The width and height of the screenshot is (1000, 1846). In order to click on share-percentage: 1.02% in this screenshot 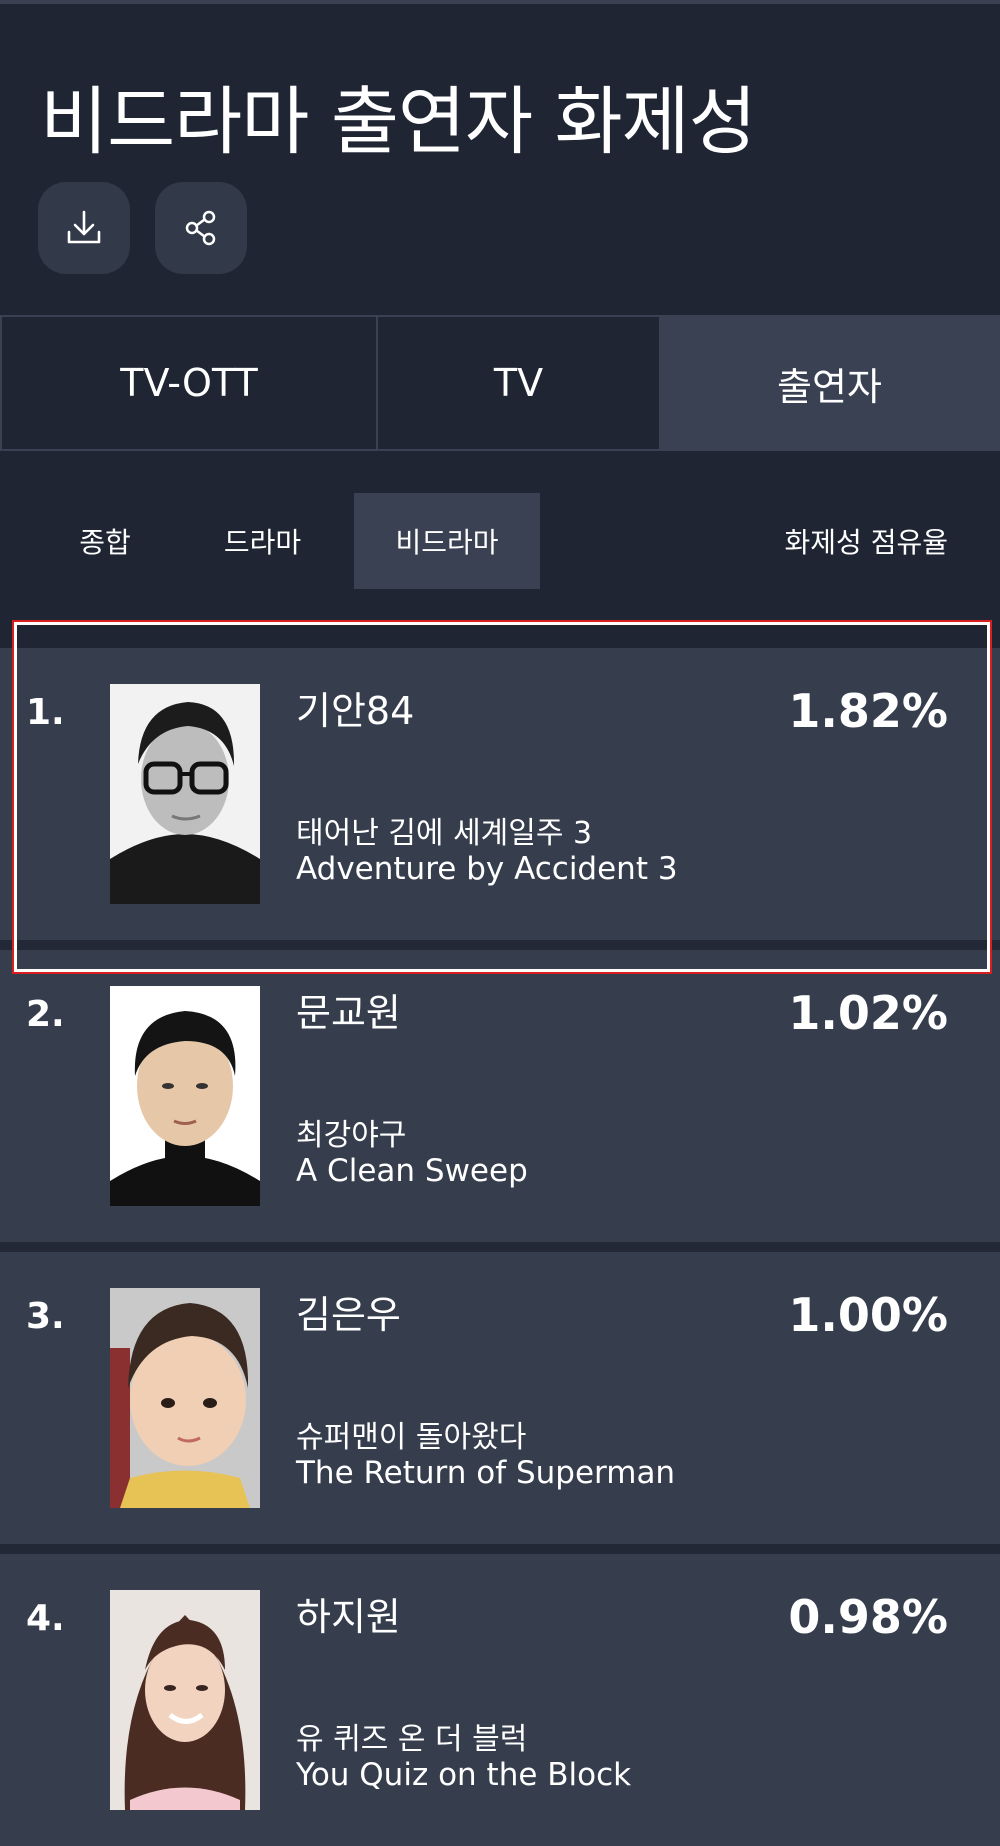, I will do `click(868, 1013)`.